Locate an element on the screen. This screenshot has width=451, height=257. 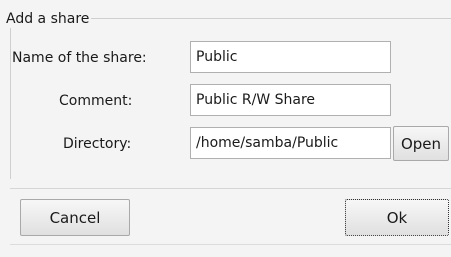
separator is located at coordinates (230, 188).